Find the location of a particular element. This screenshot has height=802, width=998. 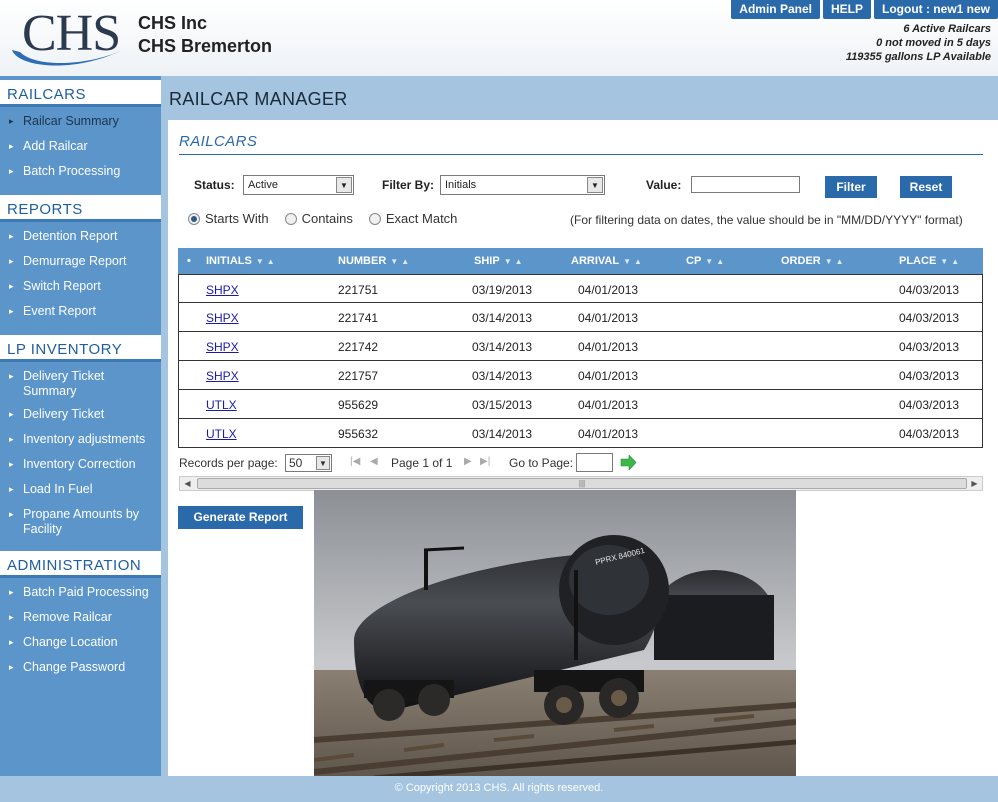

scrollbar-thumb: ||| is located at coordinates (582, 483).